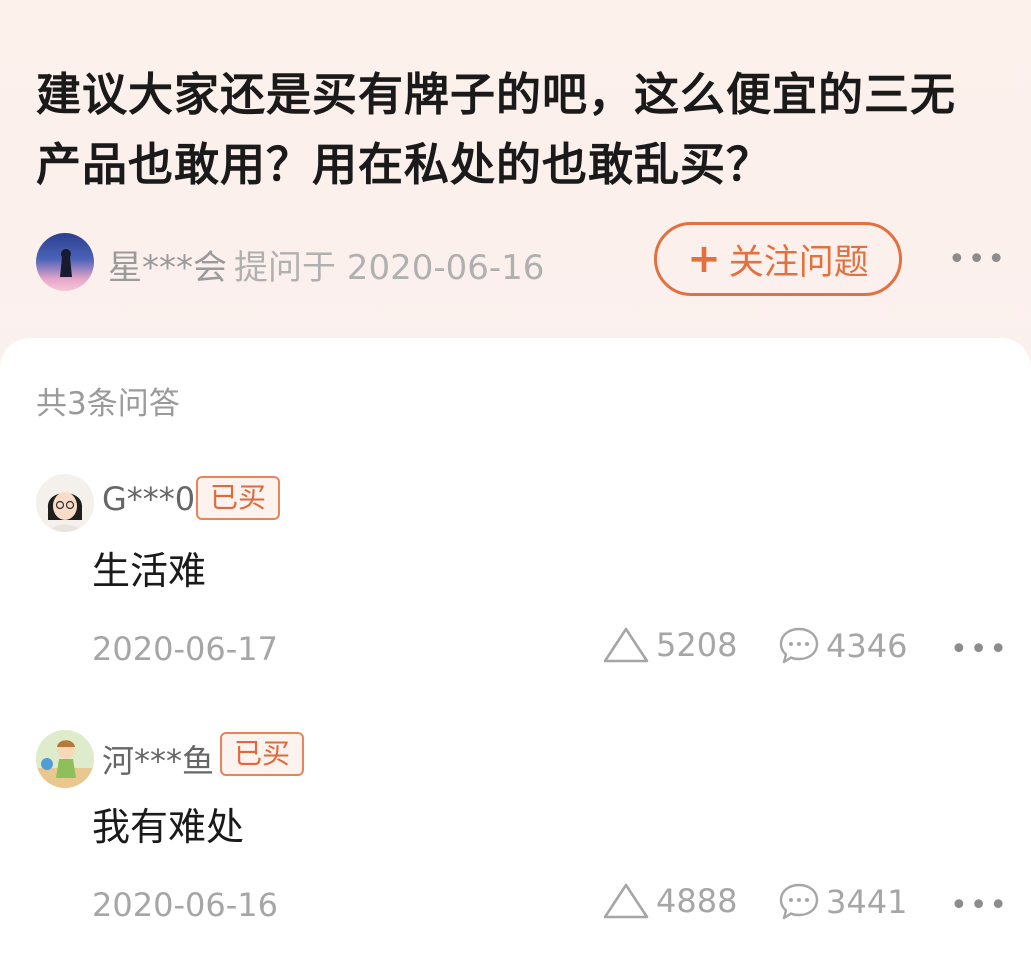 This screenshot has width=1031, height=966. I want to click on asked-time: 提问于 2020-06-16, so click(389, 268).